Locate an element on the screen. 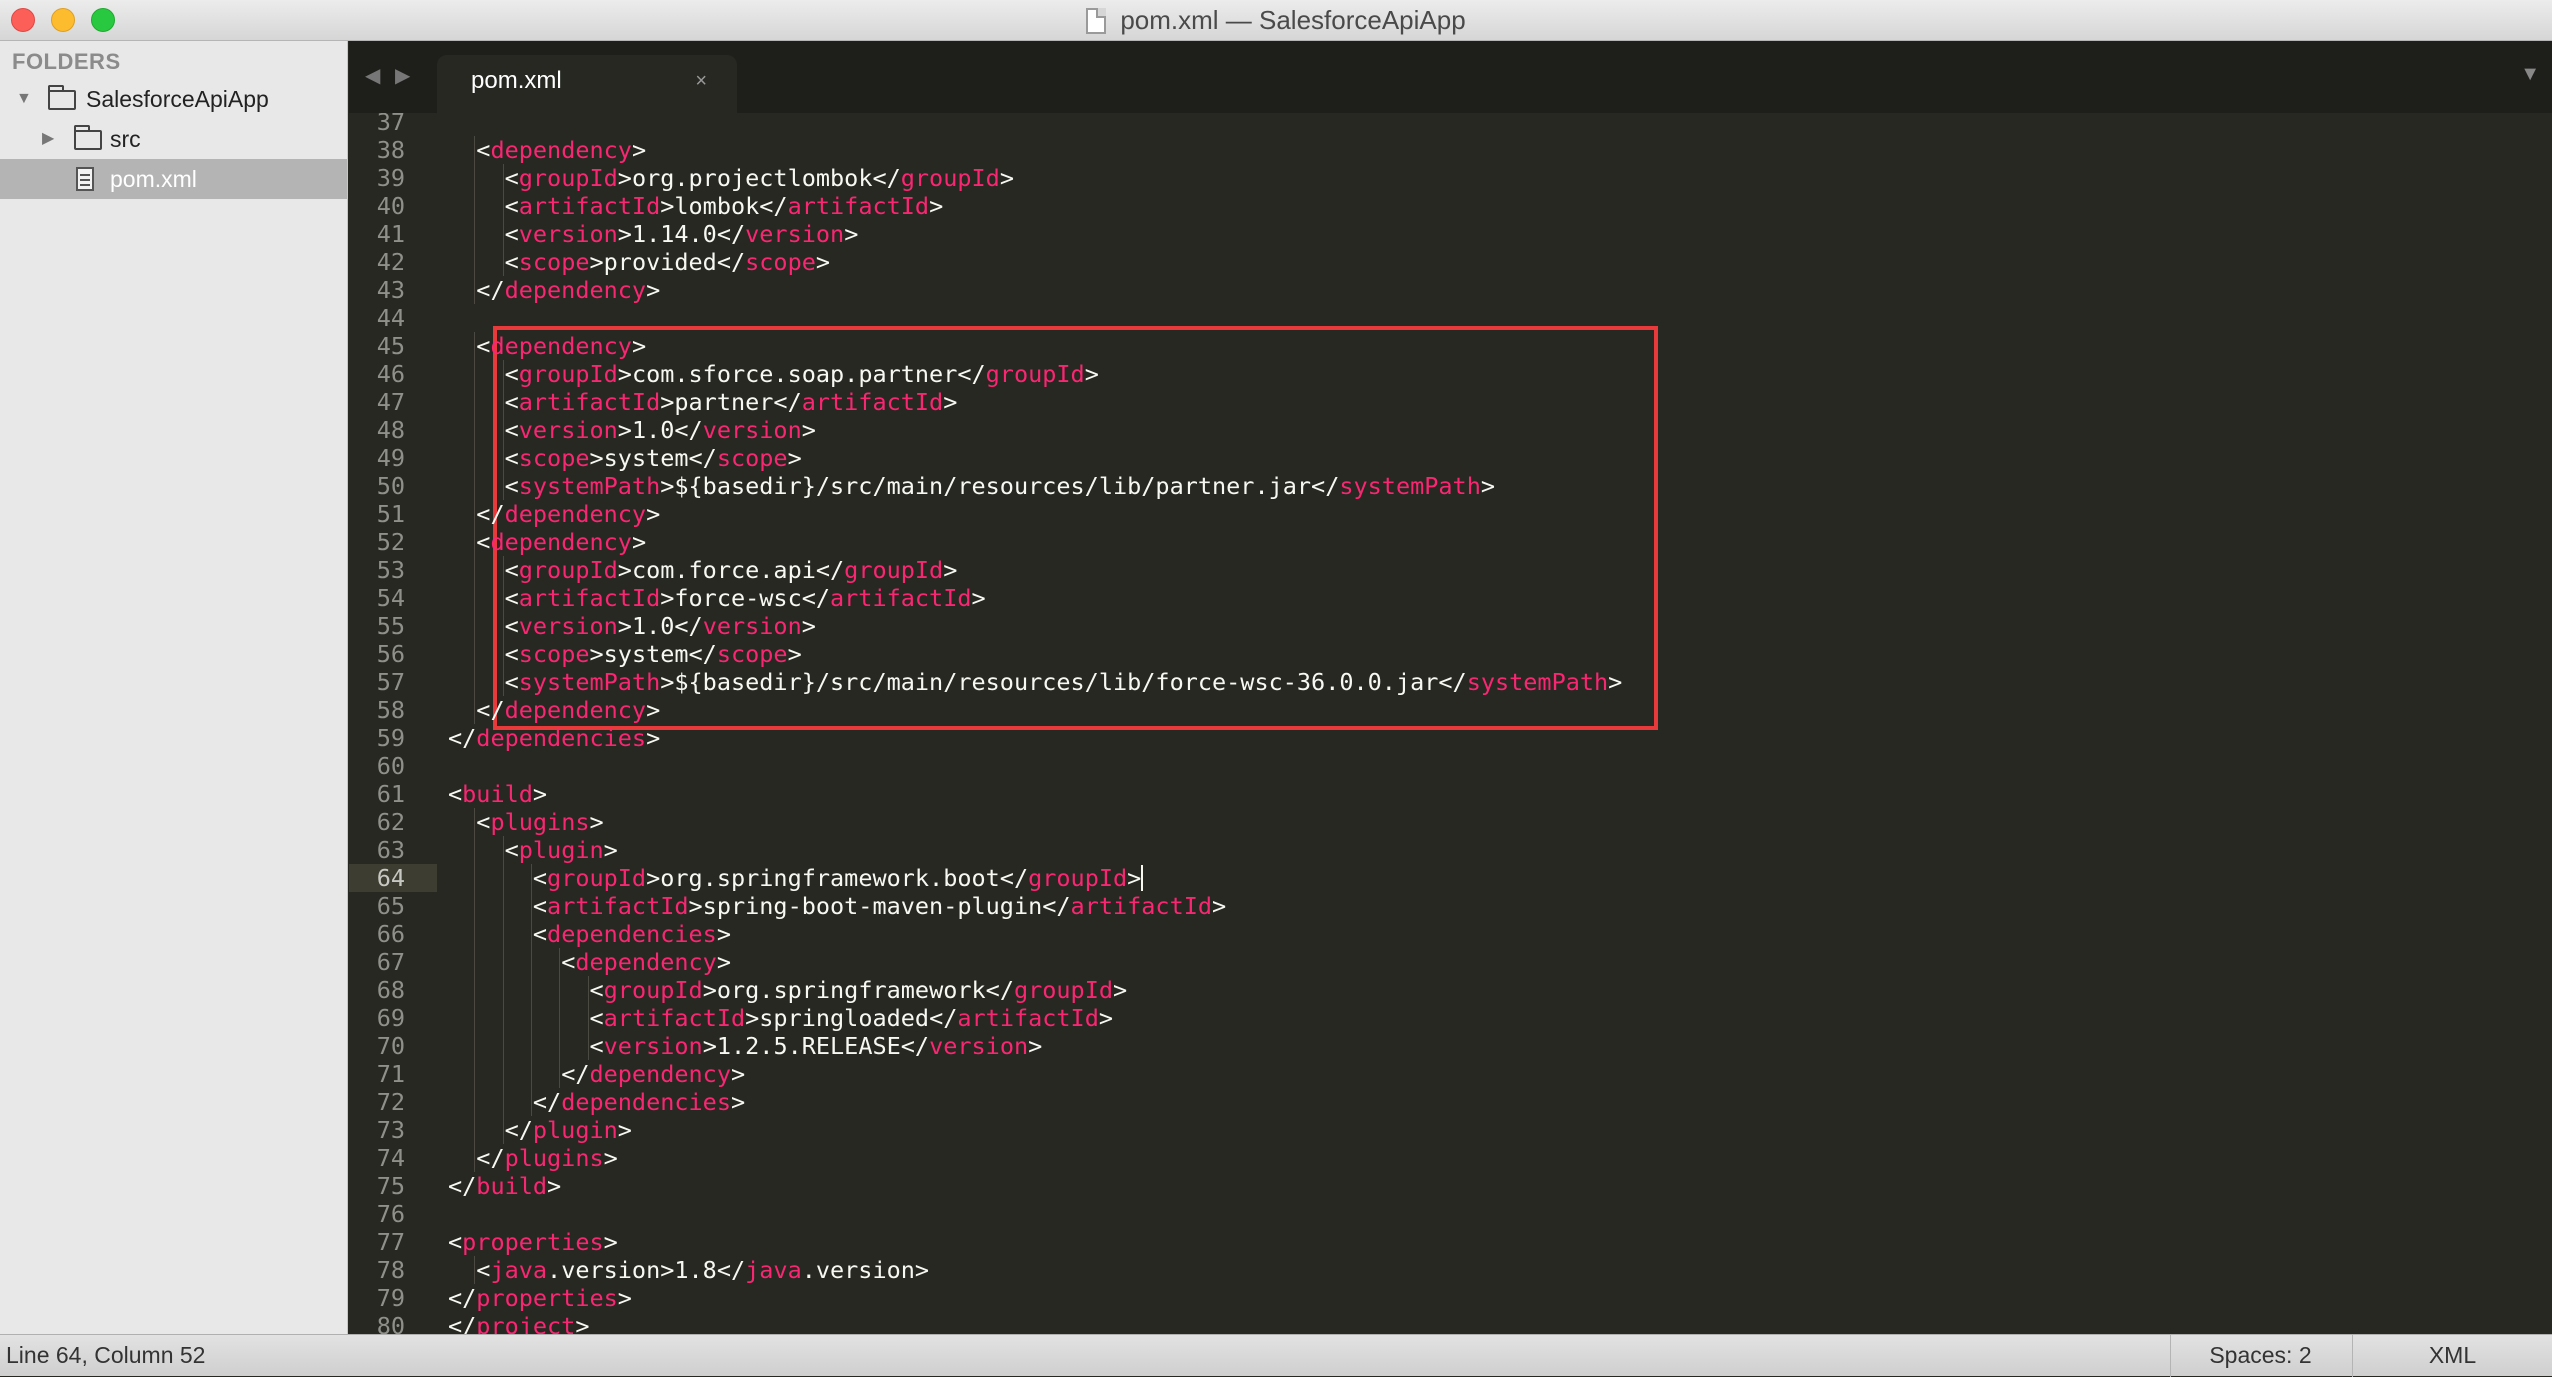 The height and width of the screenshot is (1377, 2552). code-text: <version>1.0</version> is located at coordinates (660, 626).